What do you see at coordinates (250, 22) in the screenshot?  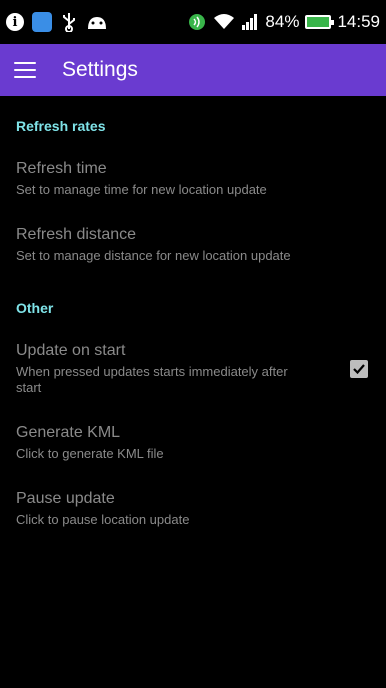 I see `signal-icon` at bounding box center [250, 22].